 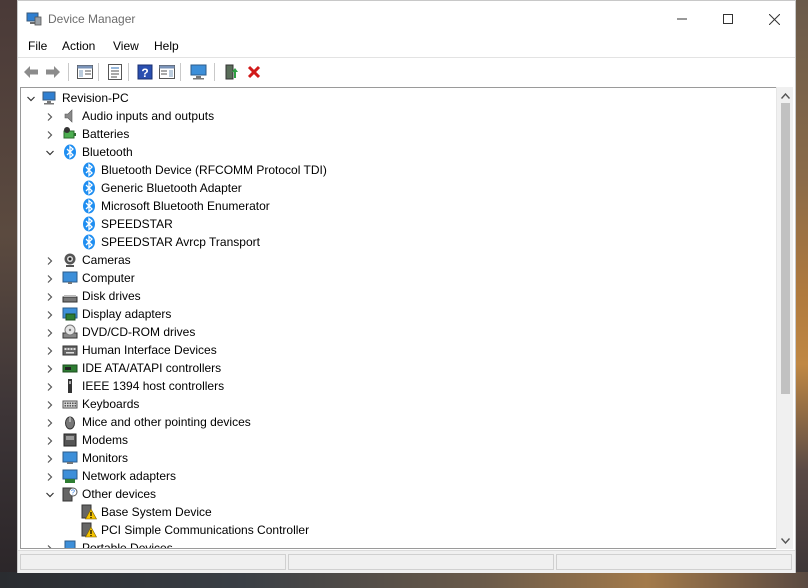 I want to click on tree-category-disk-drives: Disk drives, so click(x=391, y=296).